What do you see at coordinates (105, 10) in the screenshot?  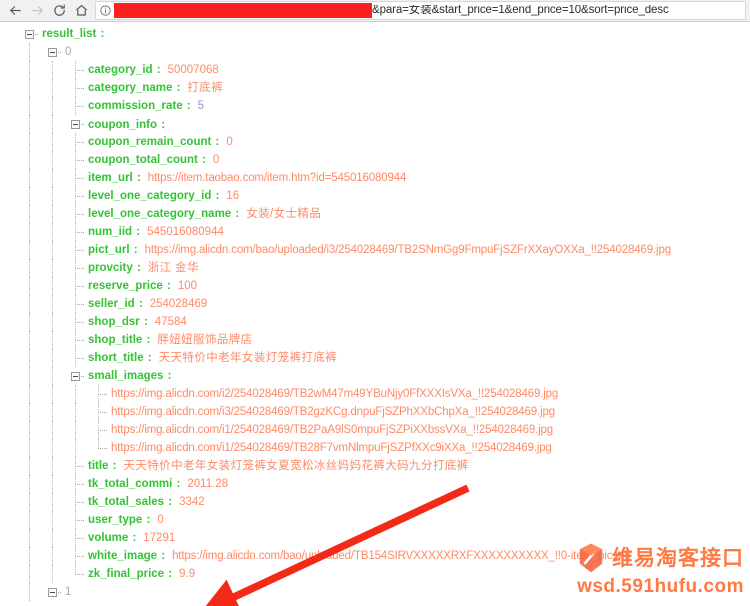 I see `info-circle-icon` at bounding box center [105, 10].